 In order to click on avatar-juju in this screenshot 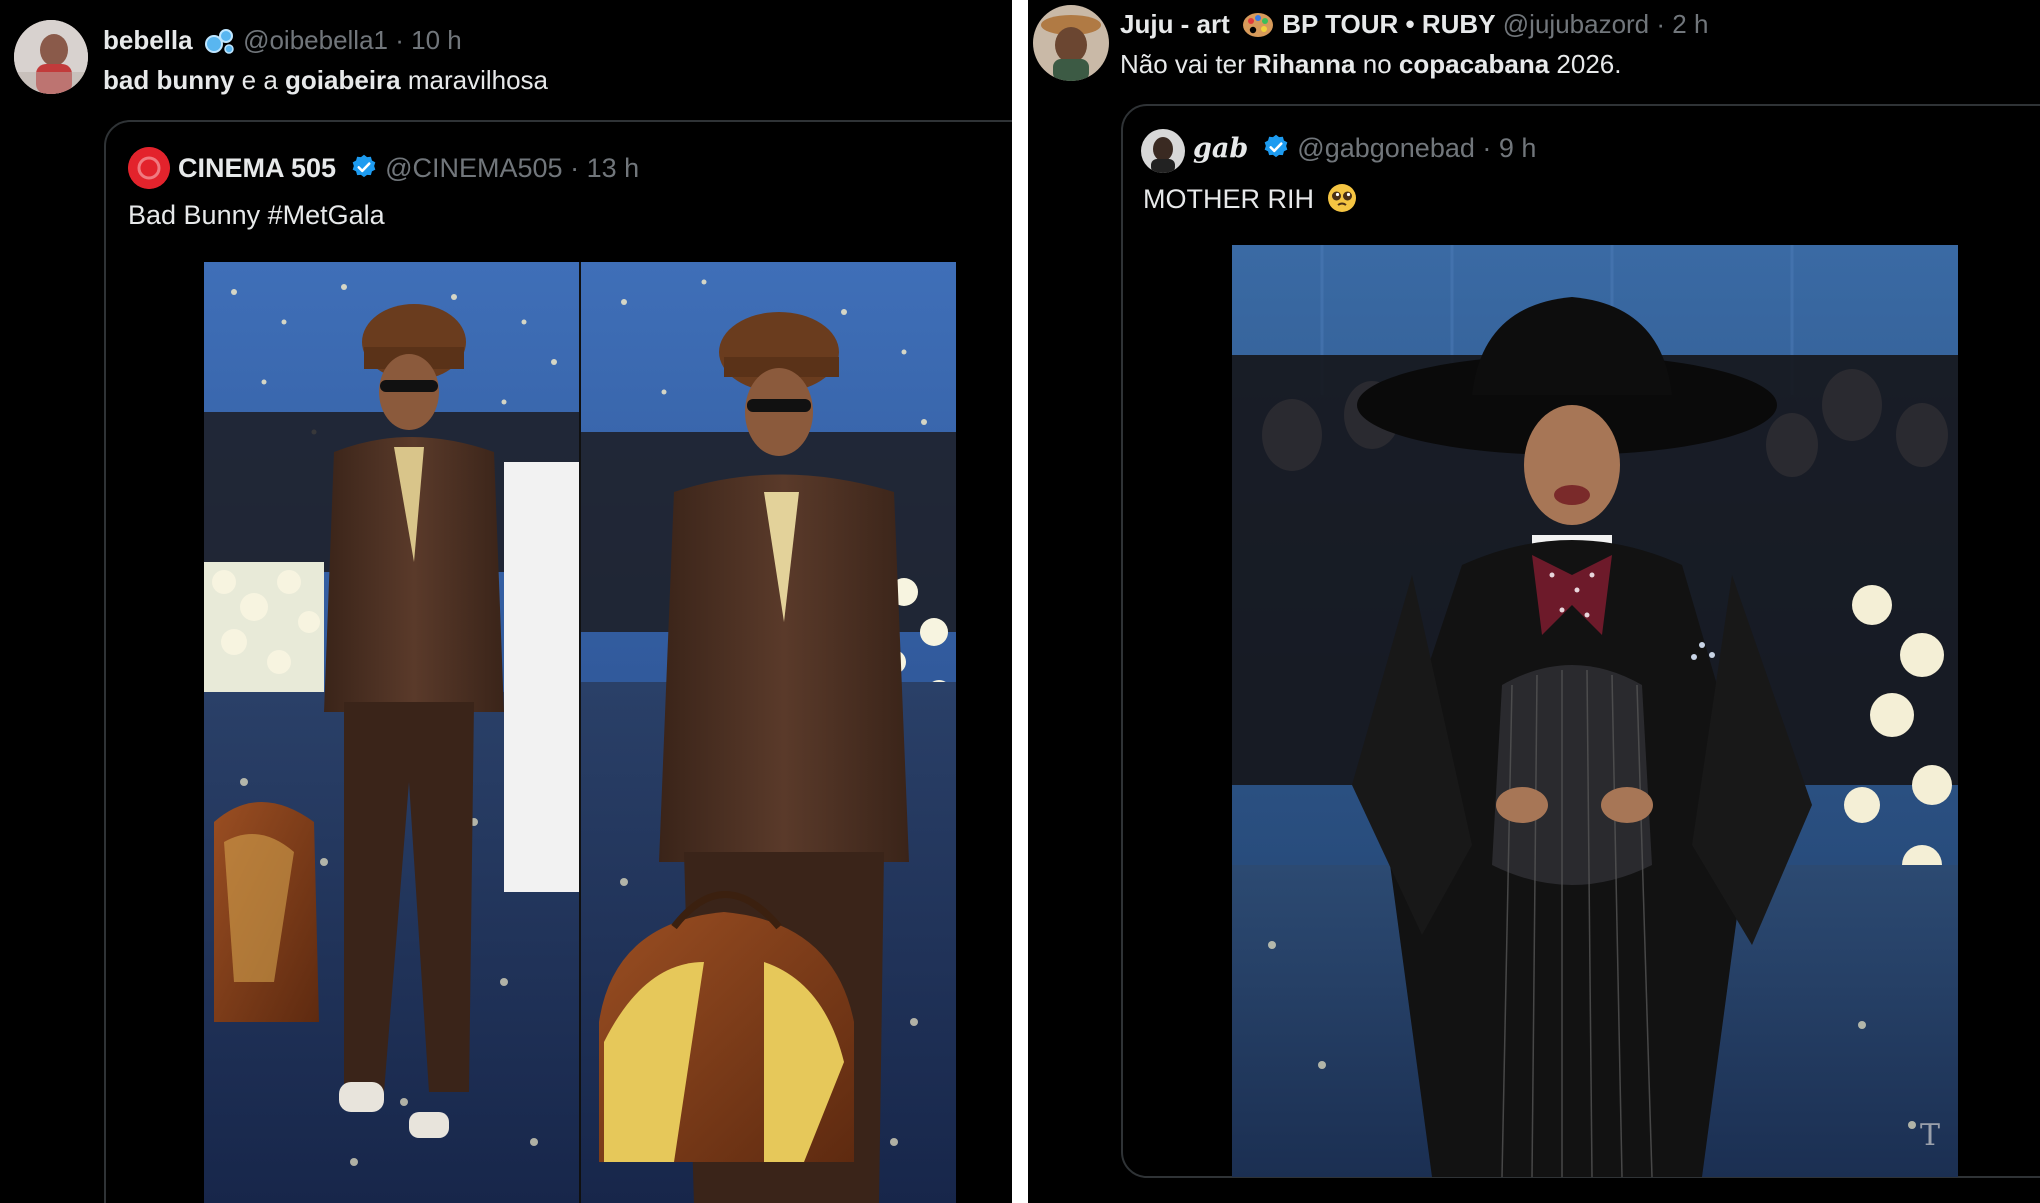, I will do `click(1071, 43)`.